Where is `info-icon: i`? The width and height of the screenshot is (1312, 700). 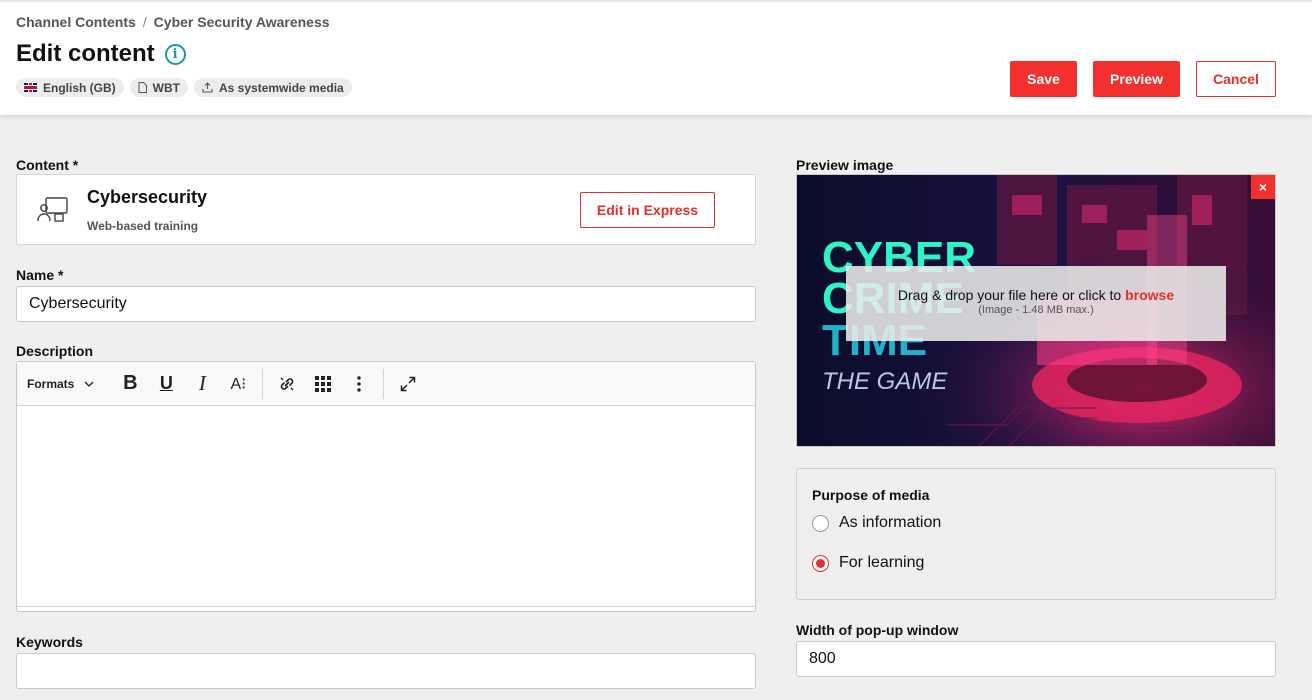
info-icon: i is located at coordinates (175, 54).